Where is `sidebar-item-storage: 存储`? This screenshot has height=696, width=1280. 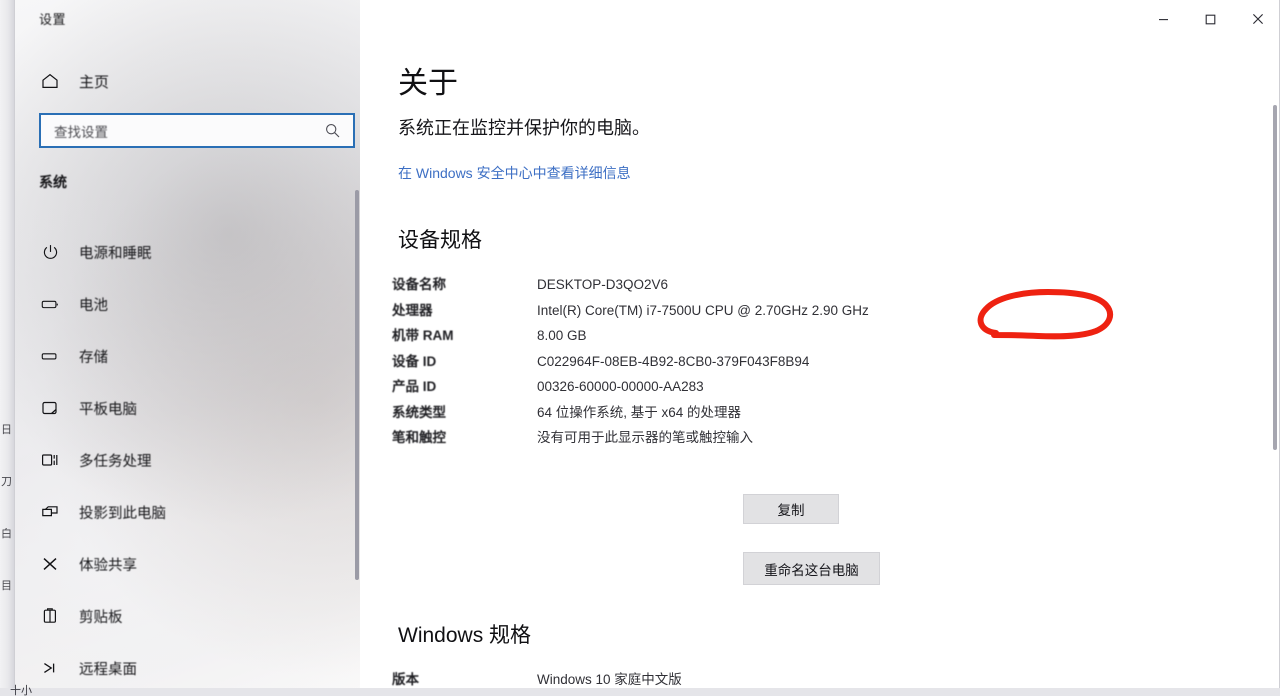
sidebar-item-storage: 存储 is located at coordinates (191, 356).